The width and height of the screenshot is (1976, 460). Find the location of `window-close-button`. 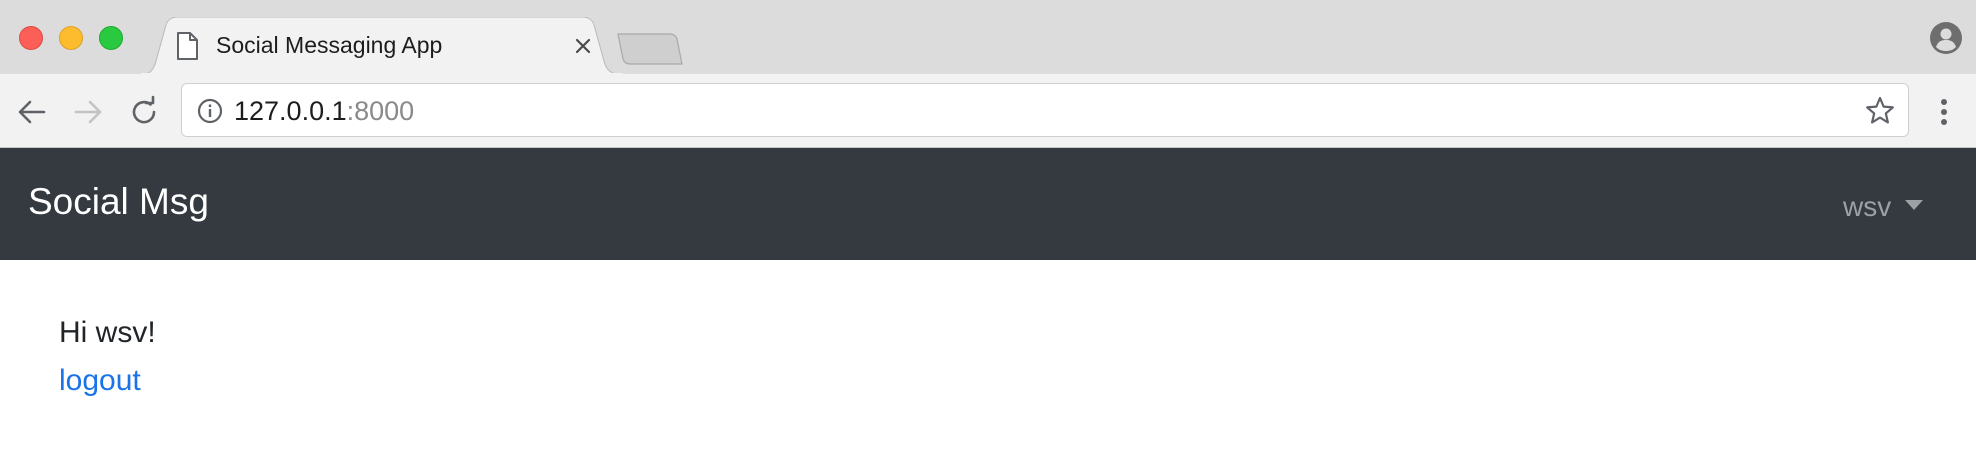

window-close-button is located at coordinates (31, 38).